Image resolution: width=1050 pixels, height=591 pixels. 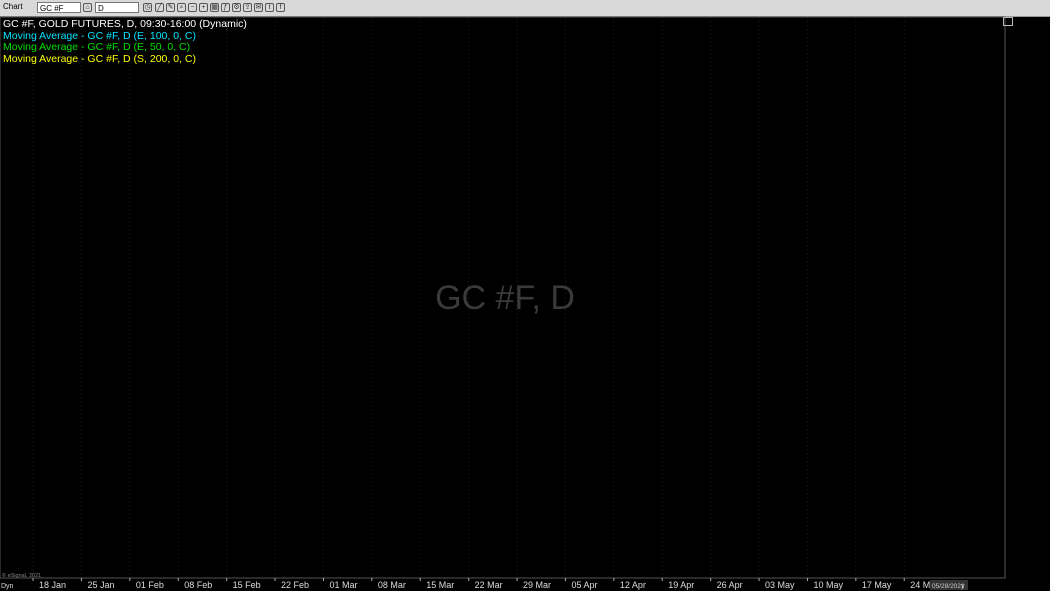 What do you see at coordinates (52, 585) in the screenshot?
I see `x-tick-label: 18 Jan` at bounding box center [52, 585].